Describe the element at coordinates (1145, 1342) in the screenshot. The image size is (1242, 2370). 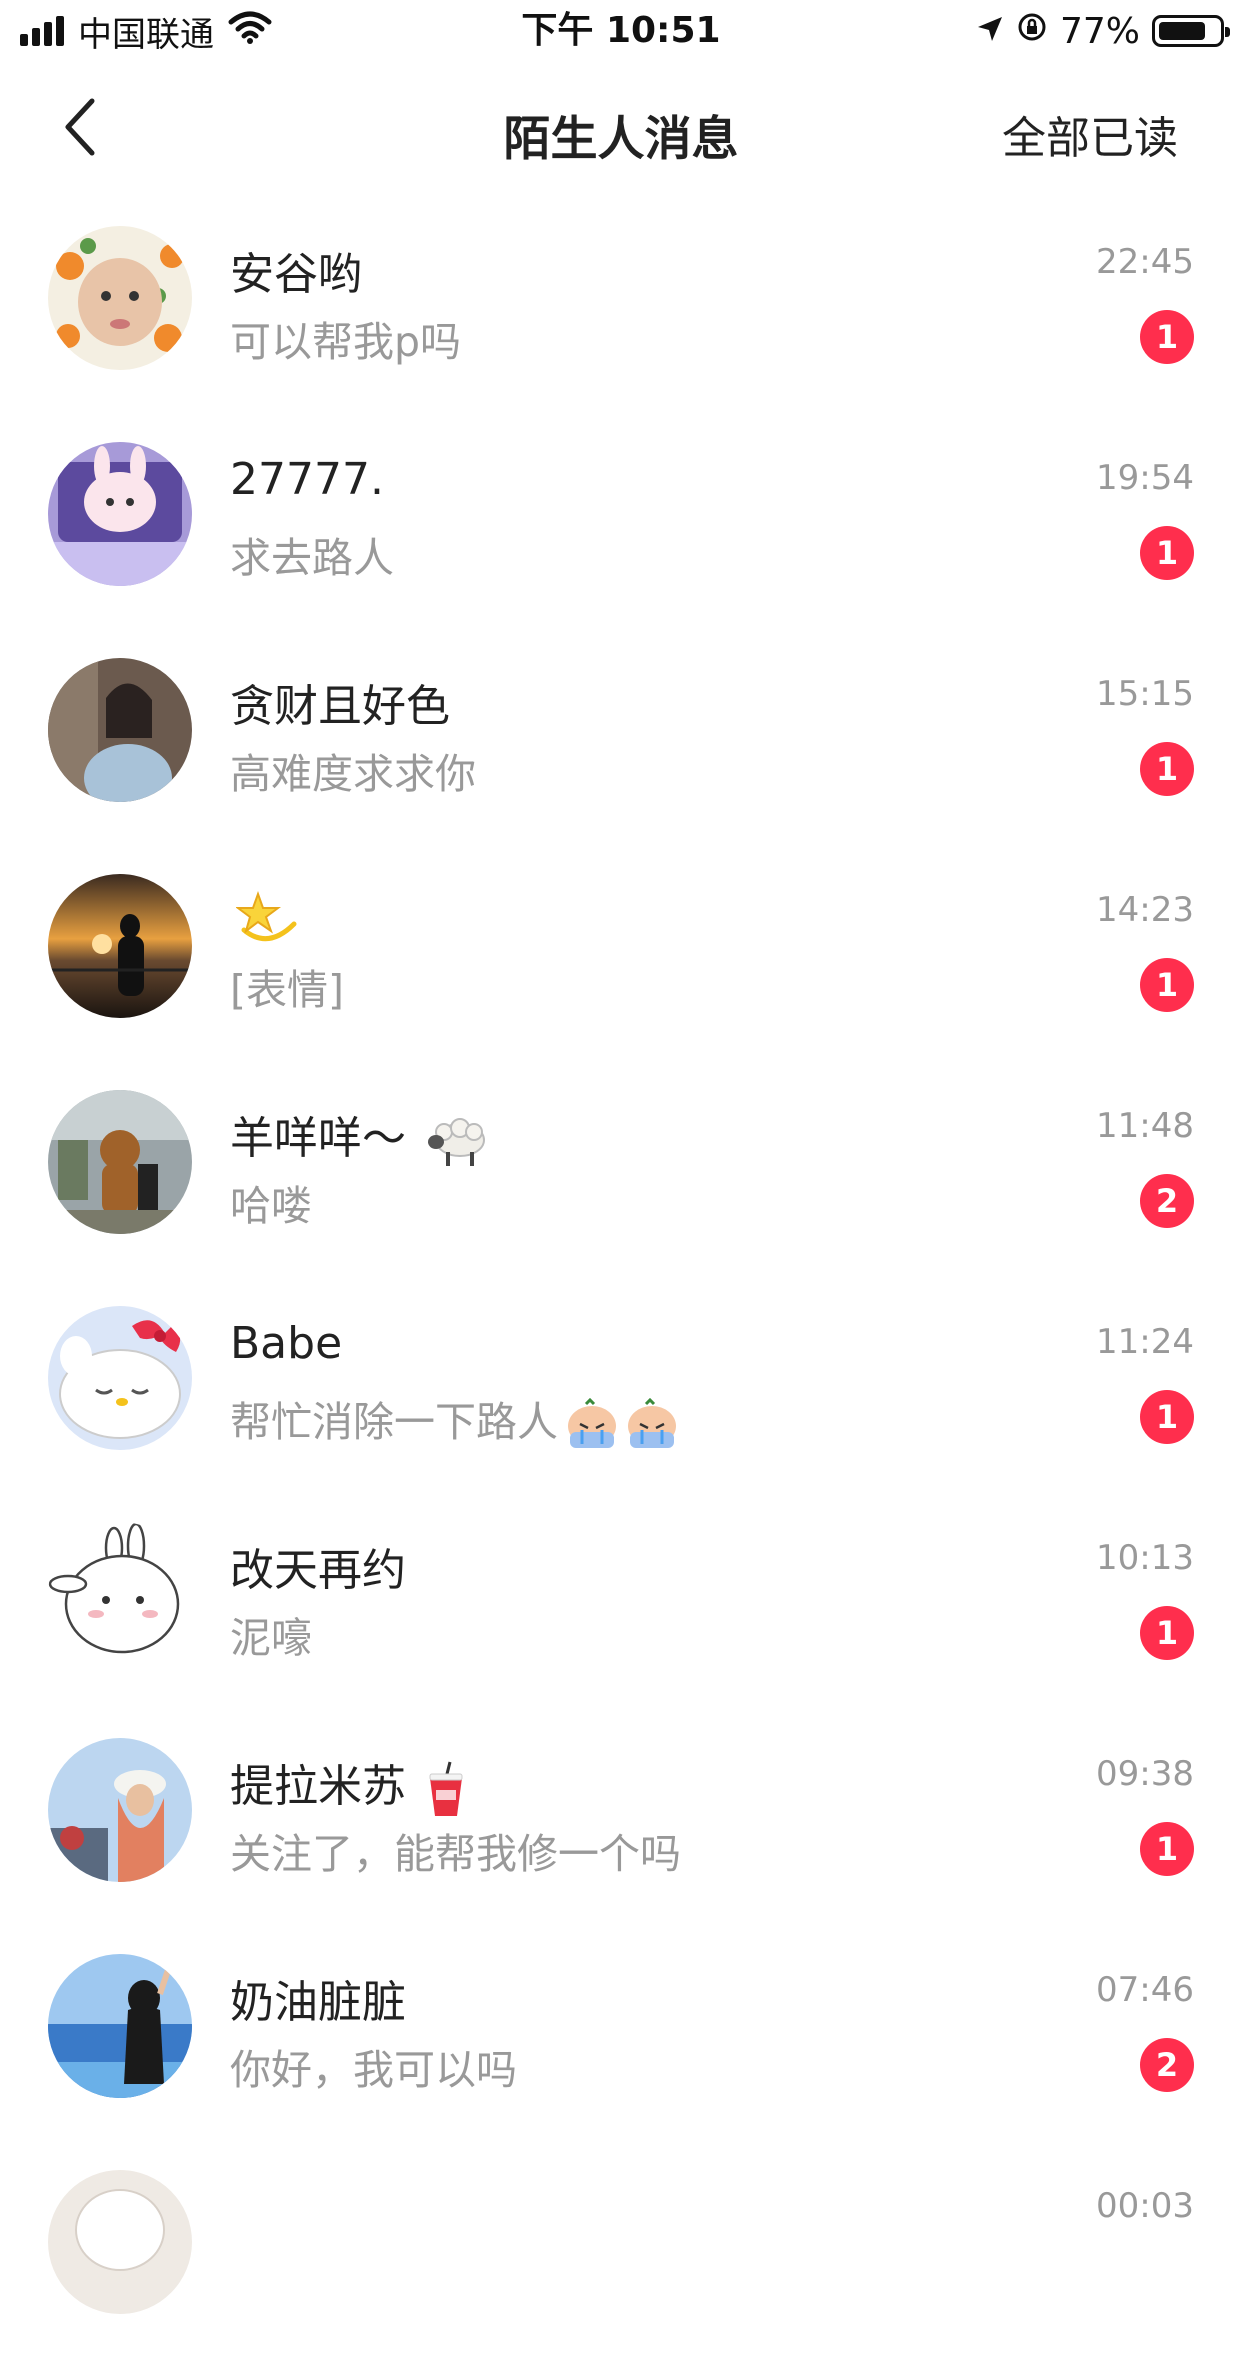
I see `message-time: 11:24` at that location.